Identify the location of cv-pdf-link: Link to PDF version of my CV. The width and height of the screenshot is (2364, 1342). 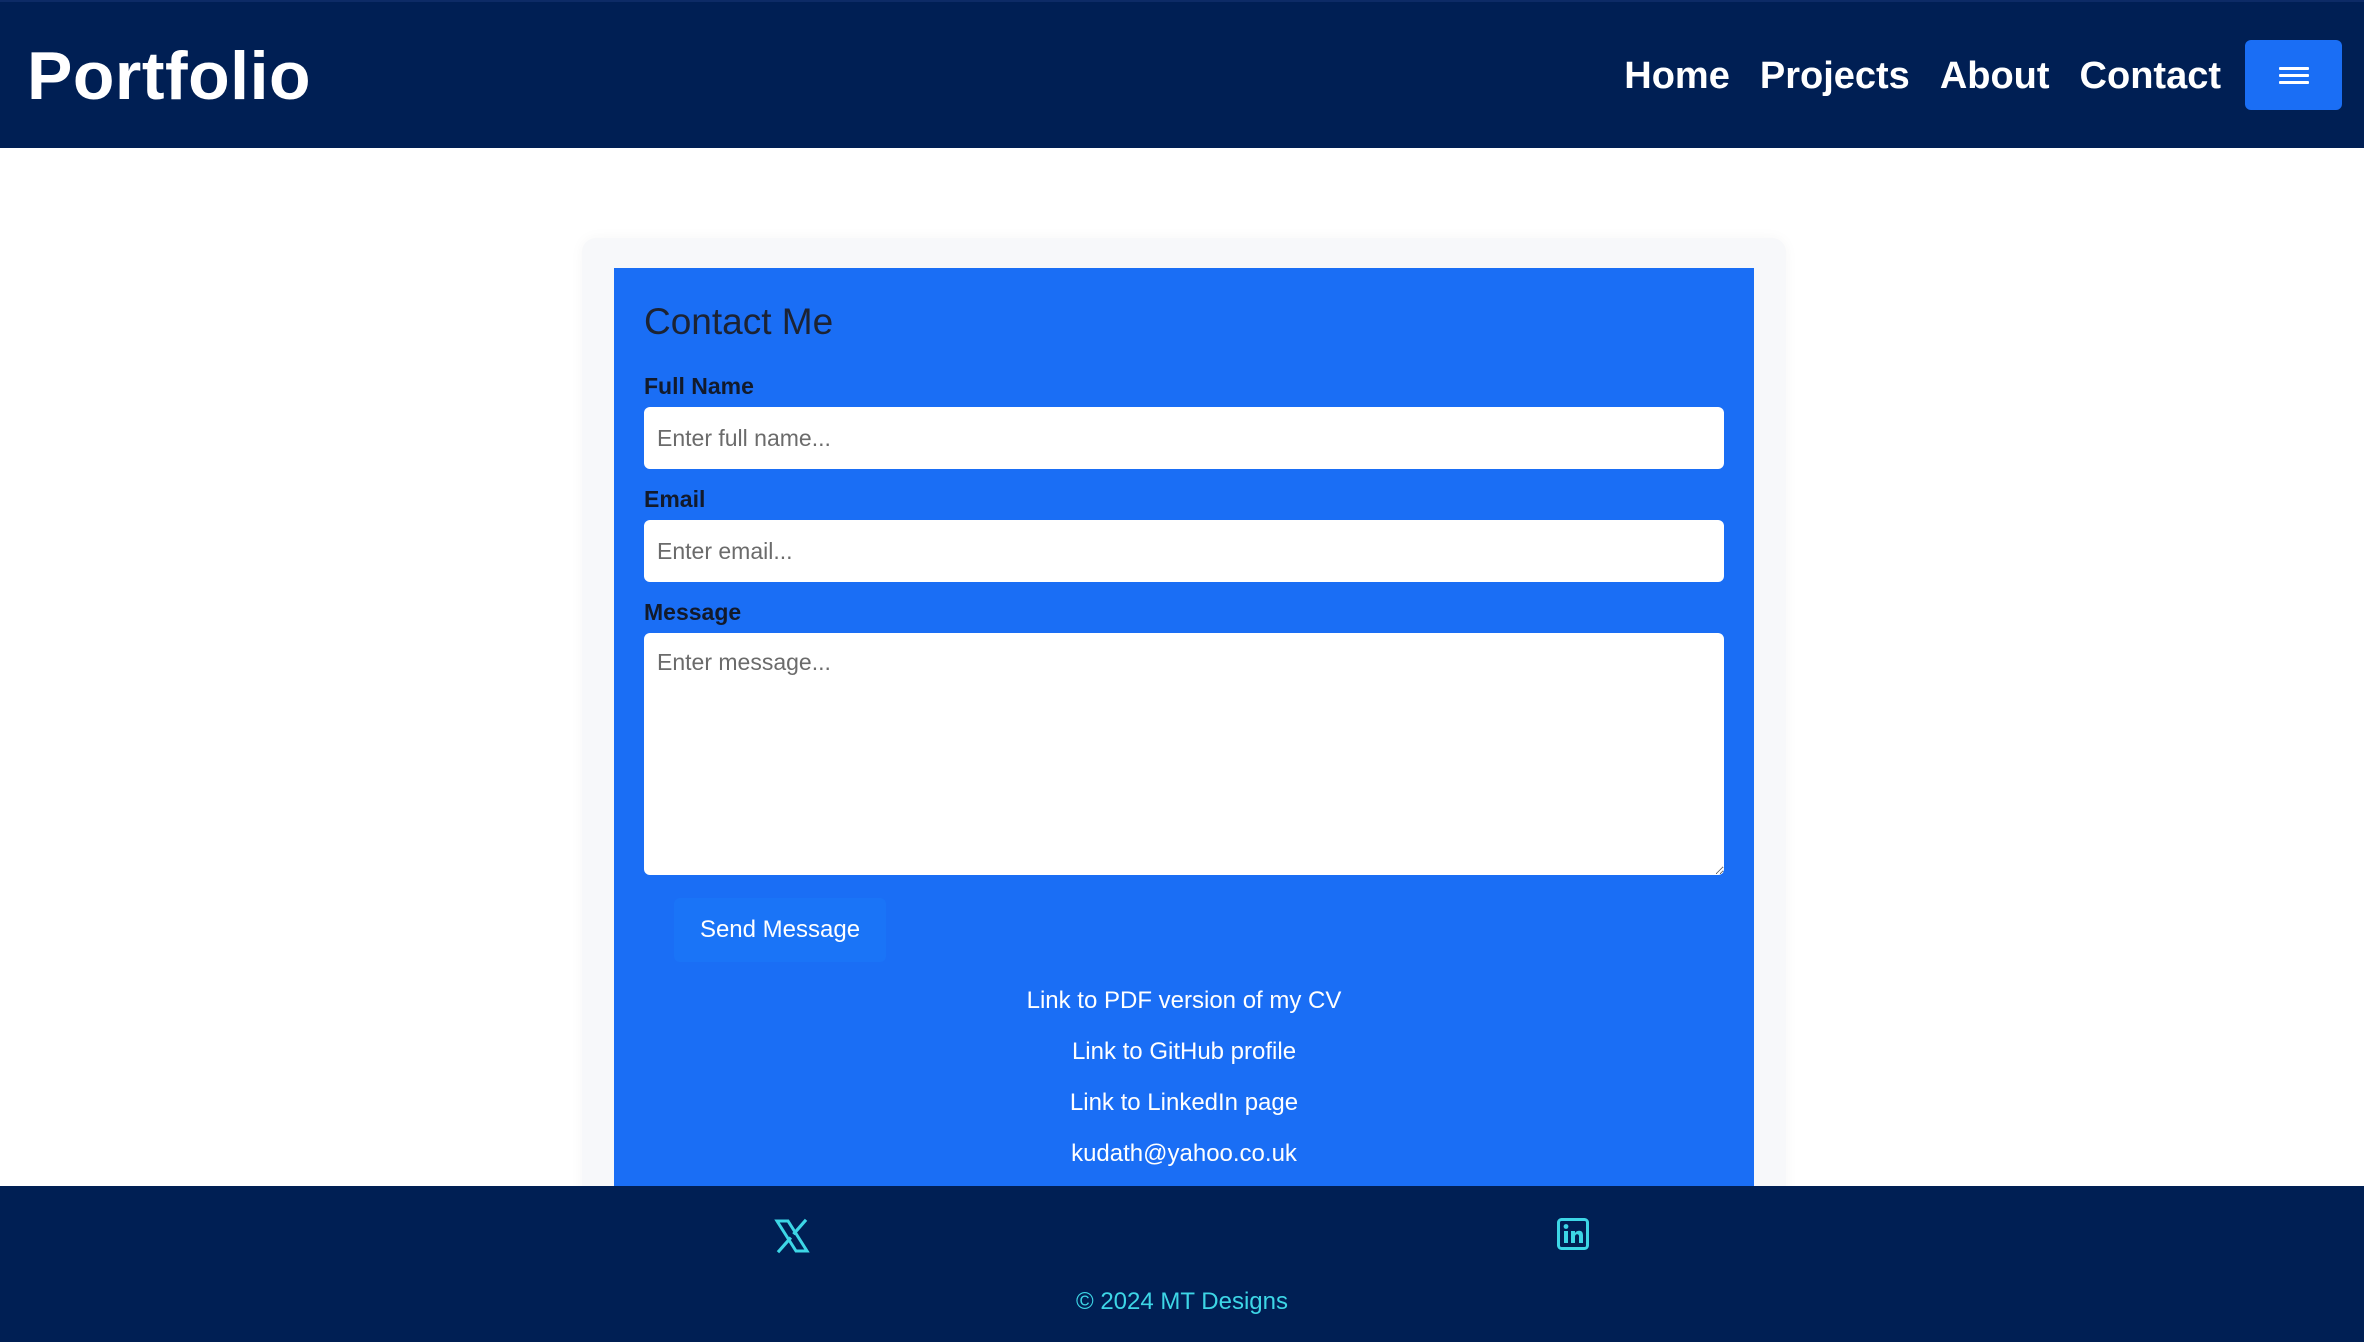
(1184, 1005).